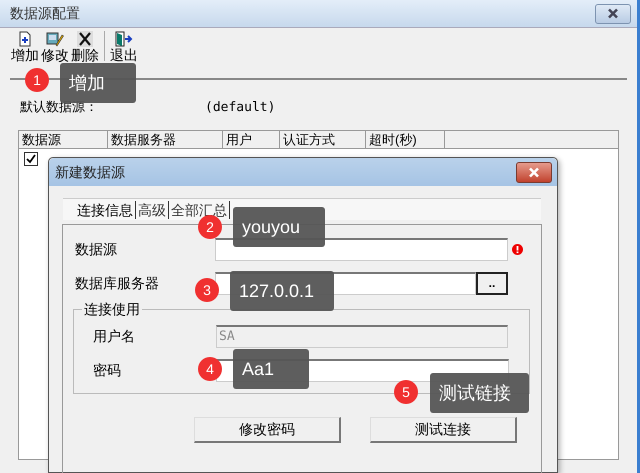  Describe the element at coordinates (63, 139) in the screenshot. I see `column-header: 数据源` at that location.